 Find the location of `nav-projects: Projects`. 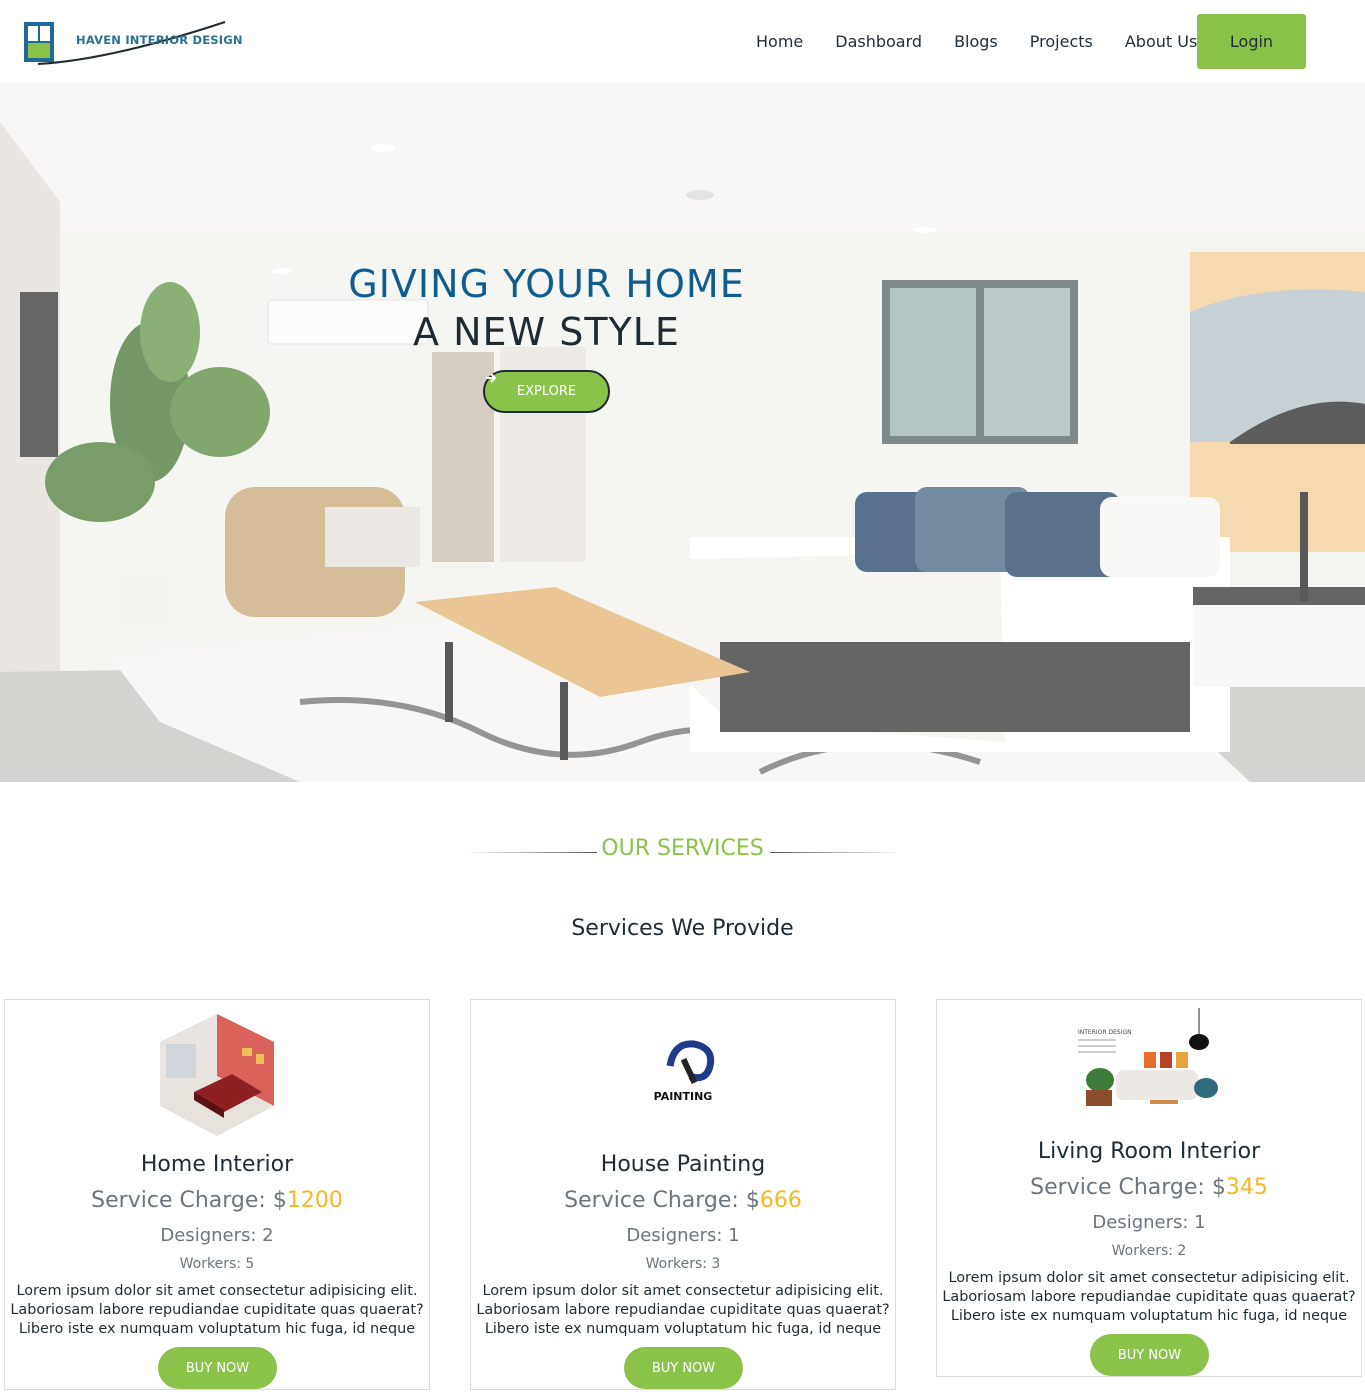

nav-projects: Projects is located at coordinates (1061, 41).